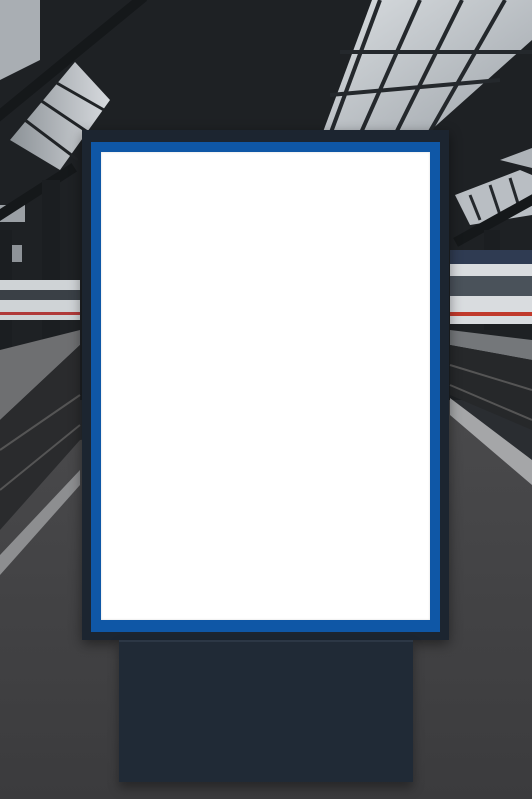 The image size is (532, 799). Describe the element at coordinates (51, 267) in the screenshot. I see `left-column` at that location.